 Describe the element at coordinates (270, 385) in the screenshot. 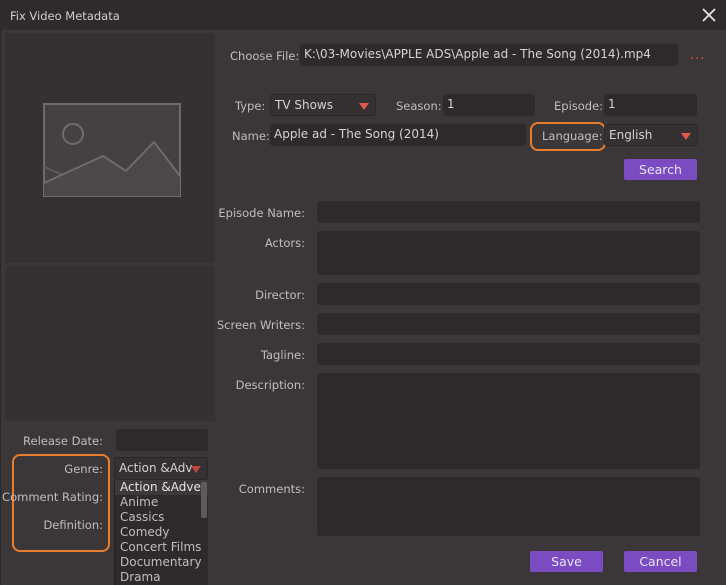

I see `description-label: Description:` at that location.